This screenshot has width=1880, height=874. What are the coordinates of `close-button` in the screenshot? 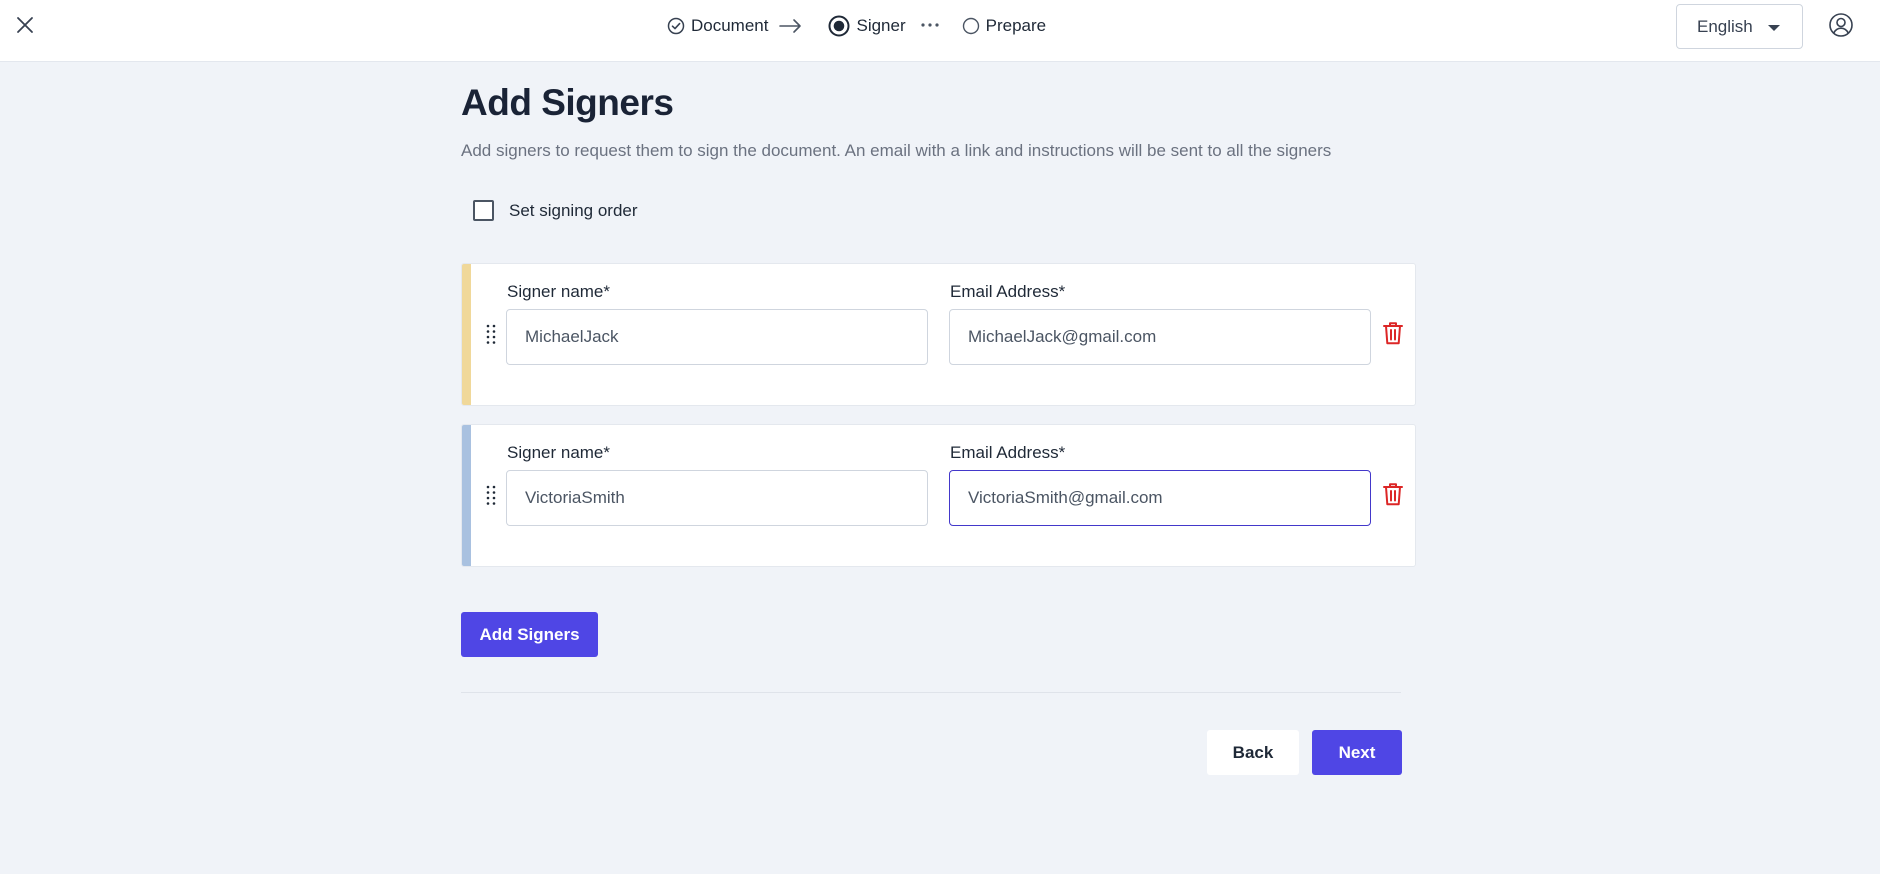 It's located at (25, 25).